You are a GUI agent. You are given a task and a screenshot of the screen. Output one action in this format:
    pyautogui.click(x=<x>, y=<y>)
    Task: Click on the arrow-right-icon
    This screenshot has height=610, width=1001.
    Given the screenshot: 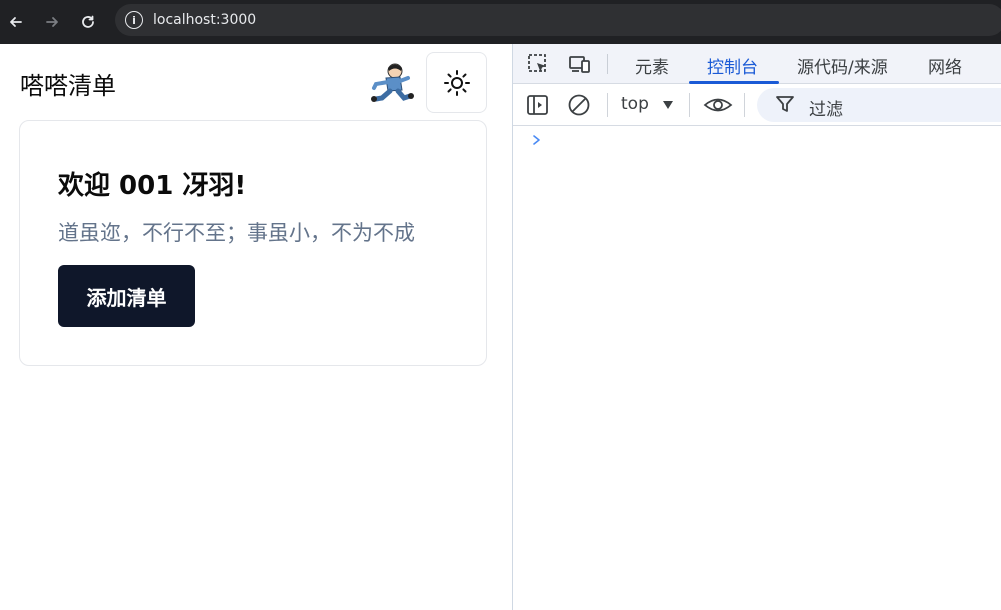 What is the action you would take?
    pyautogui.click(x=52, y=22)
    